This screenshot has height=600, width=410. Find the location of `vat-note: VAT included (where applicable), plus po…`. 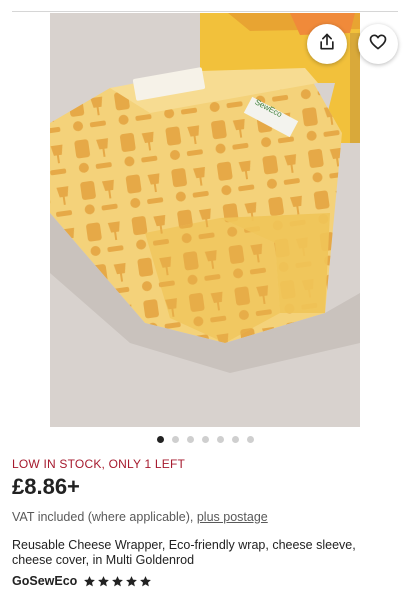

vat-note: VAT included (where applicable), plus po… is located at coordinates (140, 517).